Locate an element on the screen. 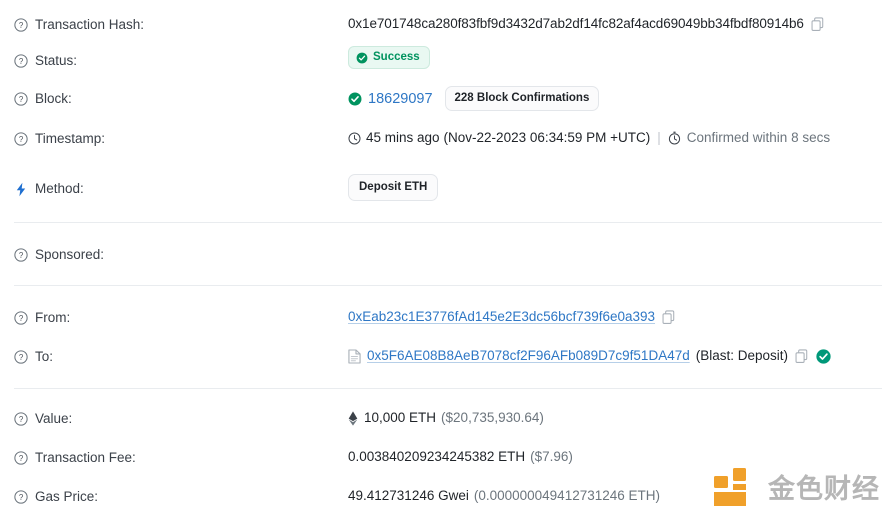 The image size is (896, 520). label-text: Transaction Fee: is located at coordinates (85, 457).